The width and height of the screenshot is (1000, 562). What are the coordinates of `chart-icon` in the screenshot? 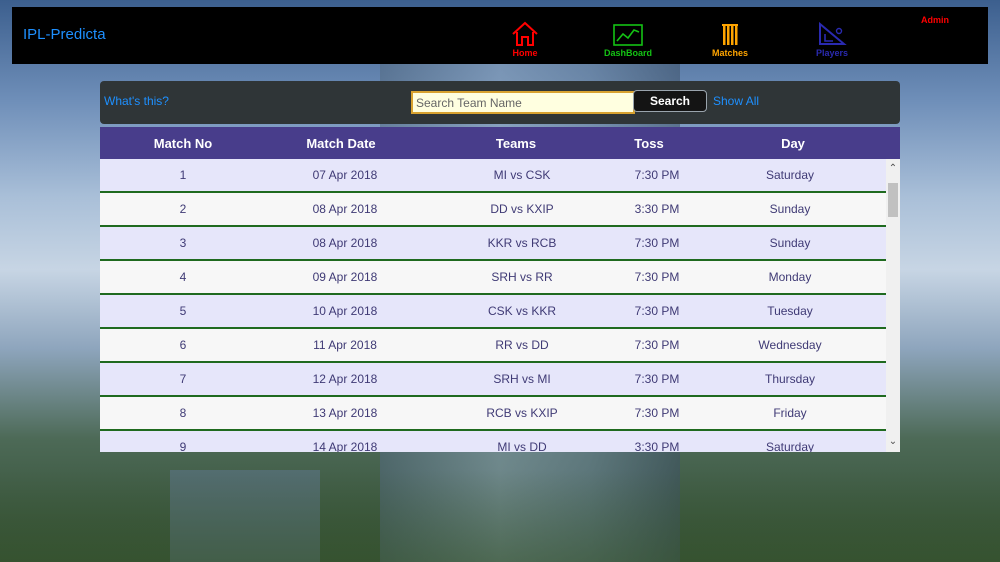 It's located at (628, 35).